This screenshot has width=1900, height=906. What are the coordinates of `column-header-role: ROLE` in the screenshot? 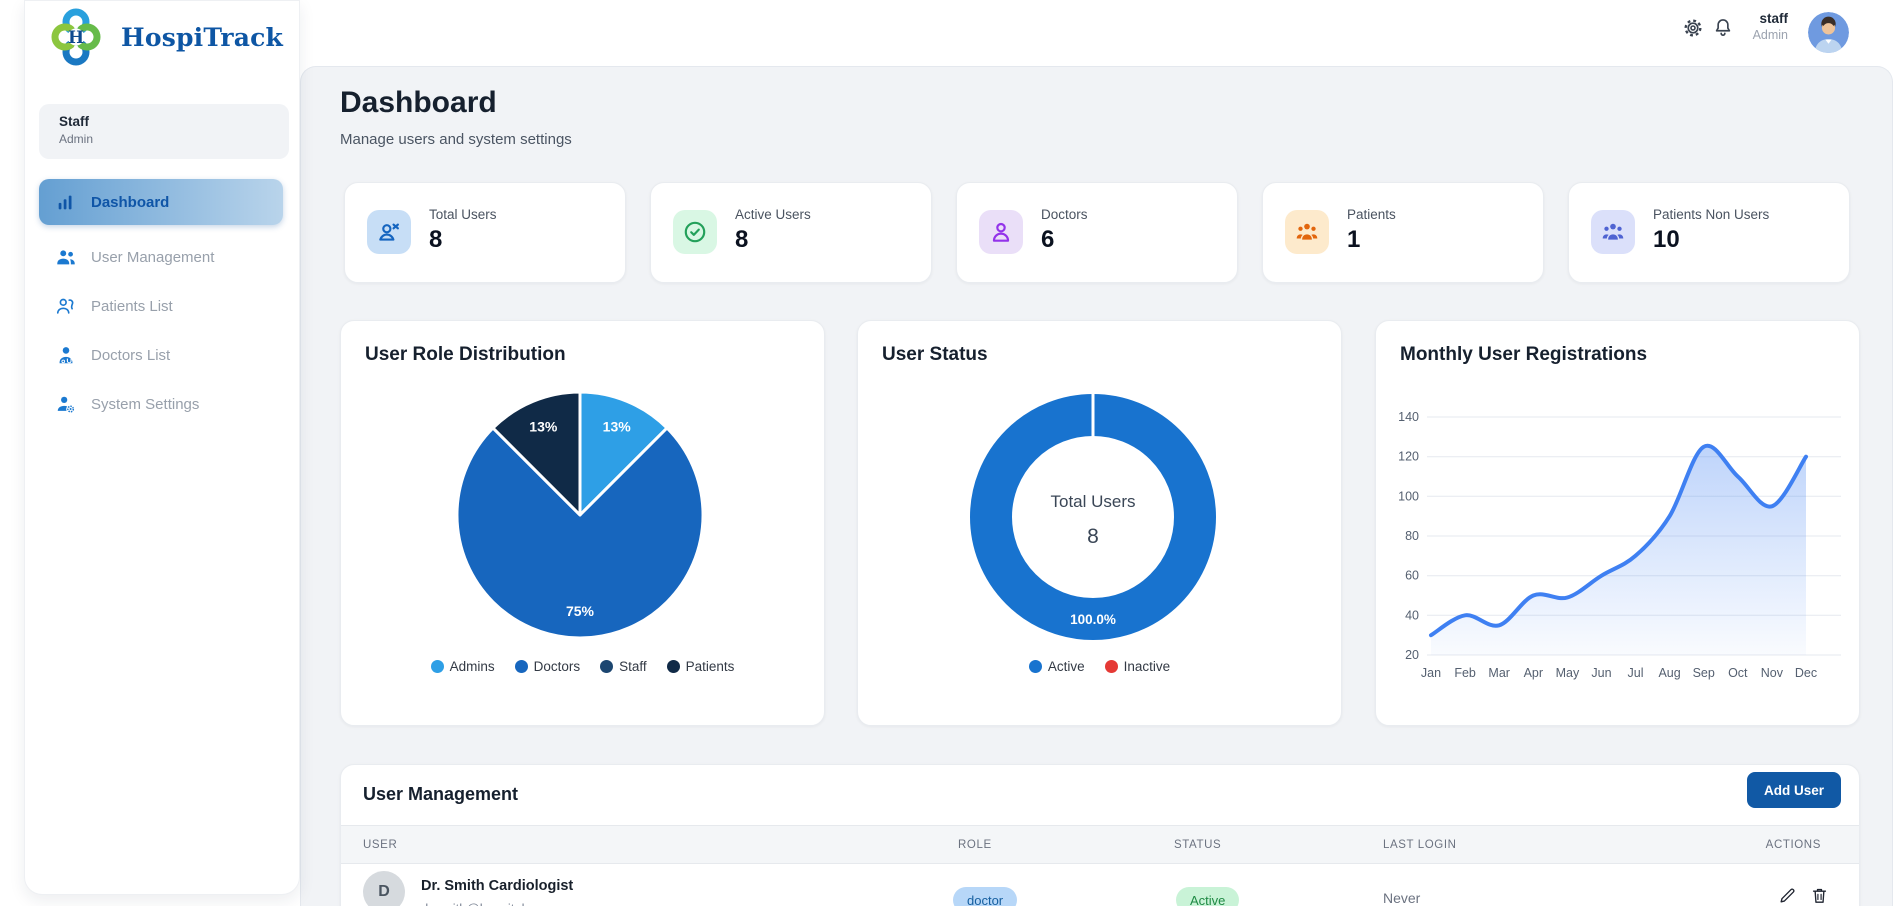 It's located at (975, 845).